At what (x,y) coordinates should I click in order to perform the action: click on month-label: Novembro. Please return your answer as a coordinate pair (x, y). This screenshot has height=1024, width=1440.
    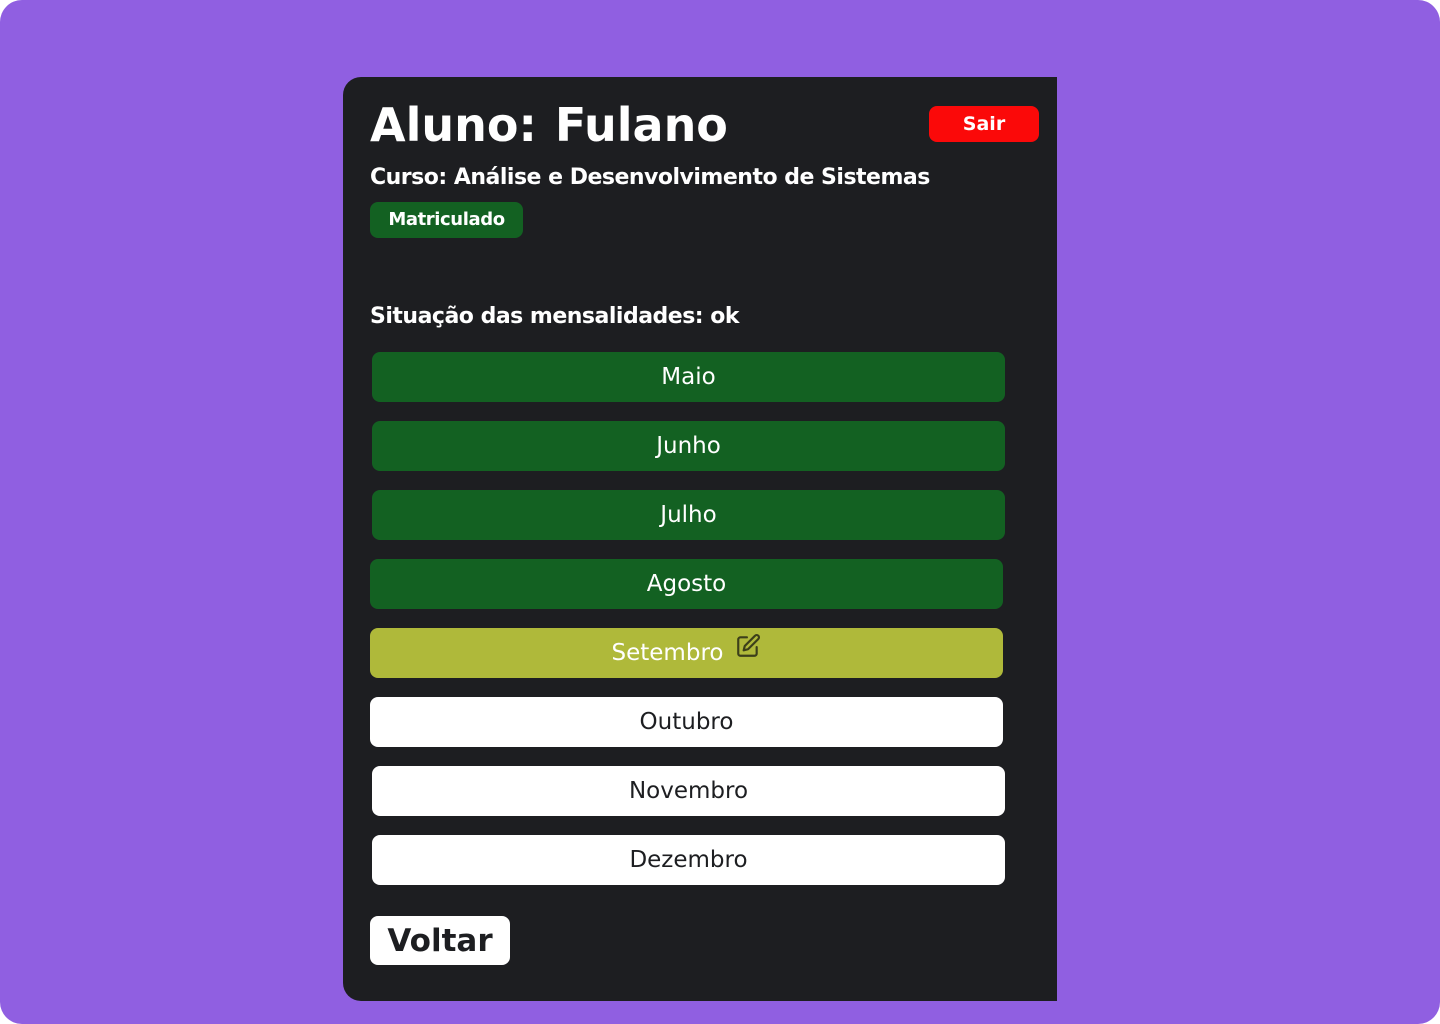
    Looking at the image, I should click on (688, 791).